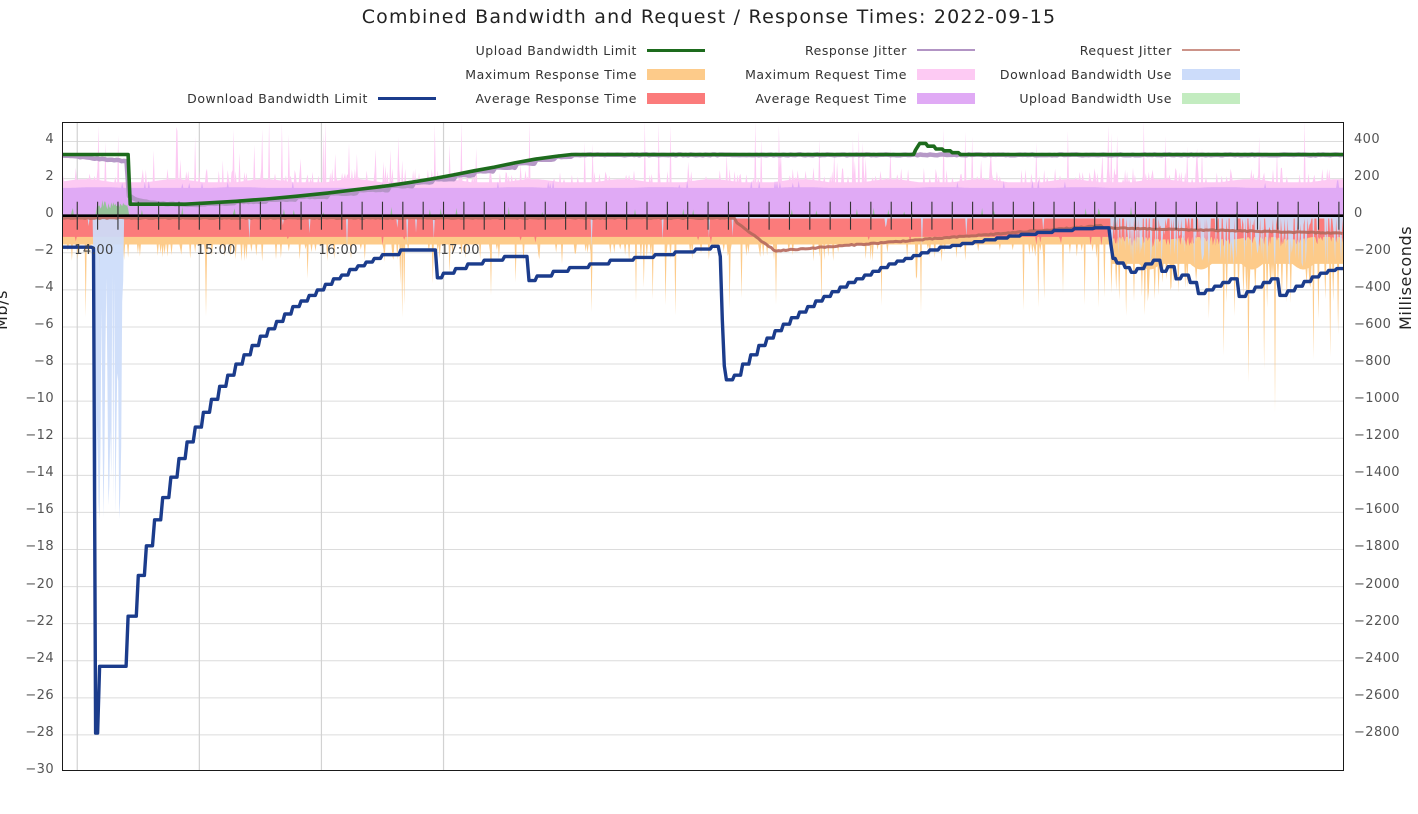  Describe the element at coordinates (1377, 621) in the screenshot. I see `y-axis-right-tick: −2200` at that location.